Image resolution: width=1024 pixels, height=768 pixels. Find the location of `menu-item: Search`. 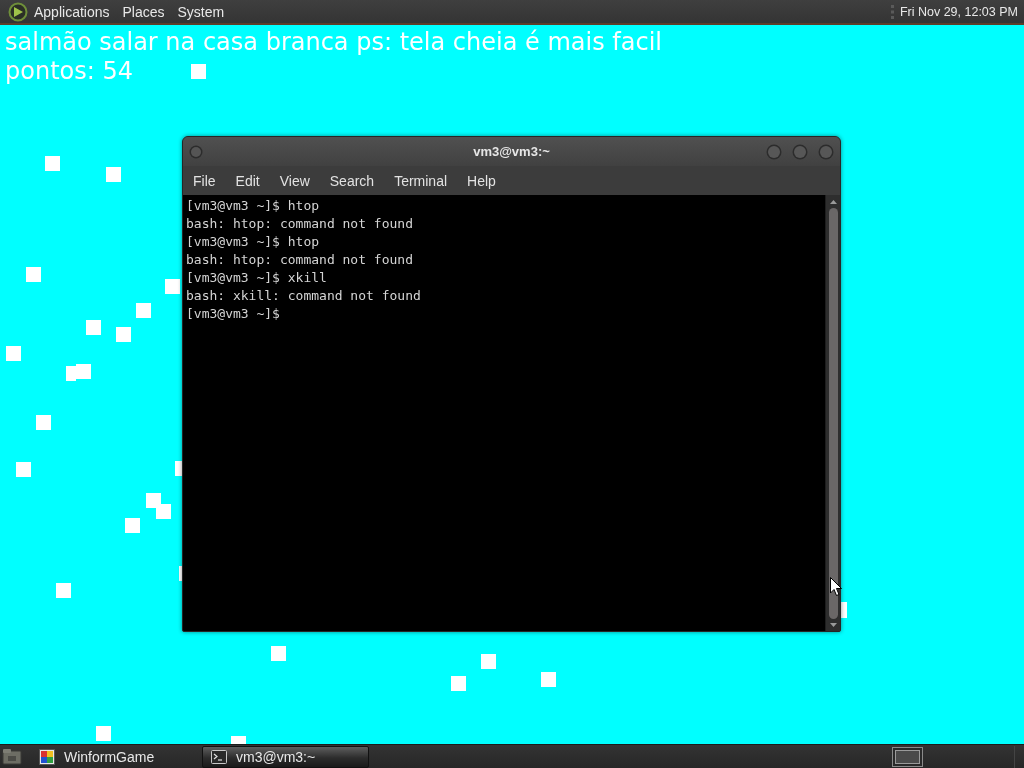

menu-item: Search is located at coordinates (352, 180).